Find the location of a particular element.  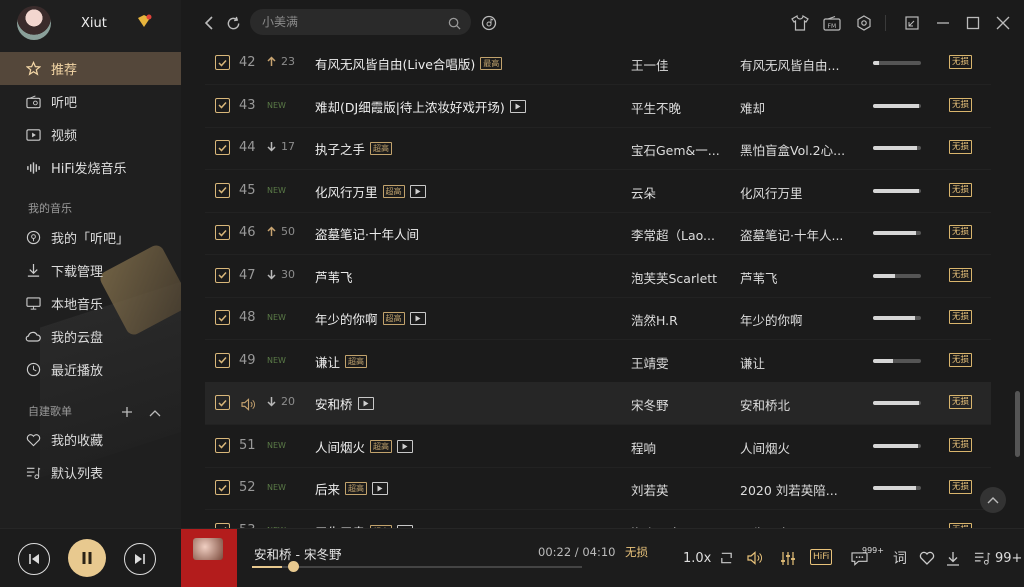

sidebar-item-cloud: 我的云盘 is located at coordinates (90, 336).